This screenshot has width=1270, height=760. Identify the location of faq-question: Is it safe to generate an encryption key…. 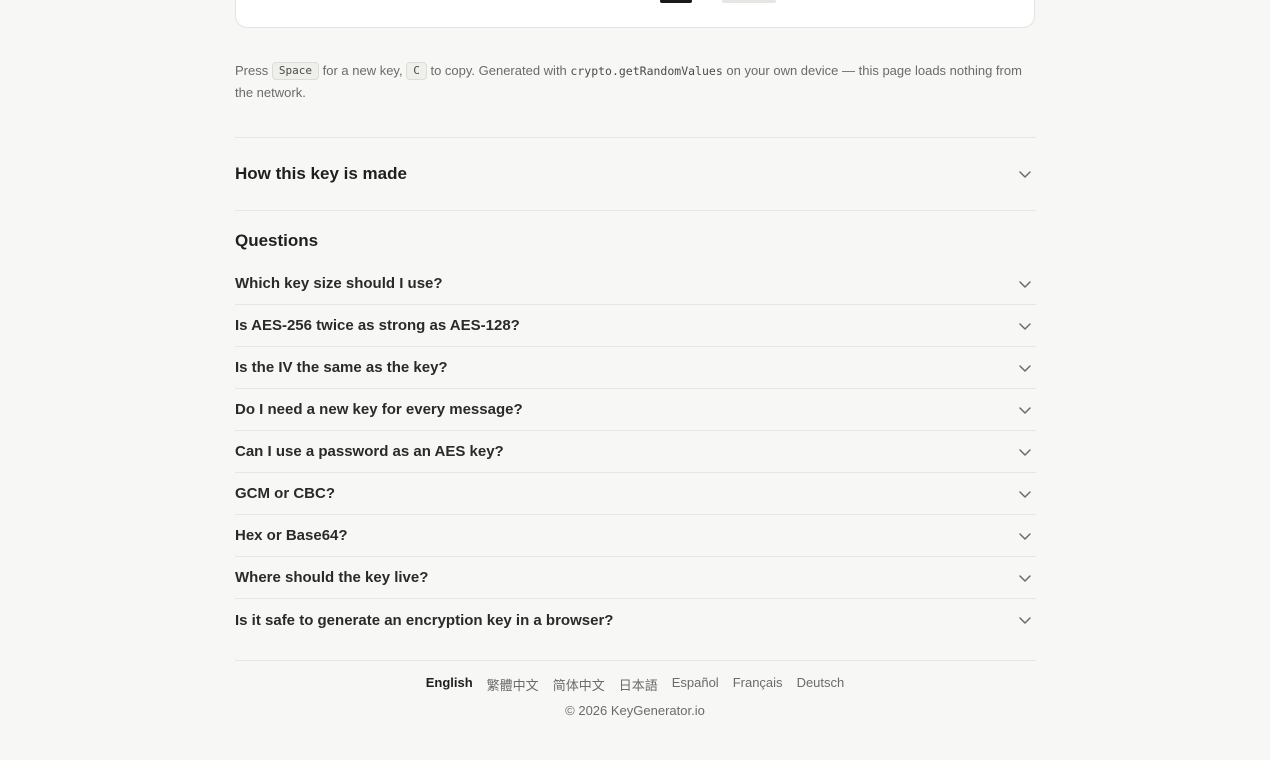
(424, 620).